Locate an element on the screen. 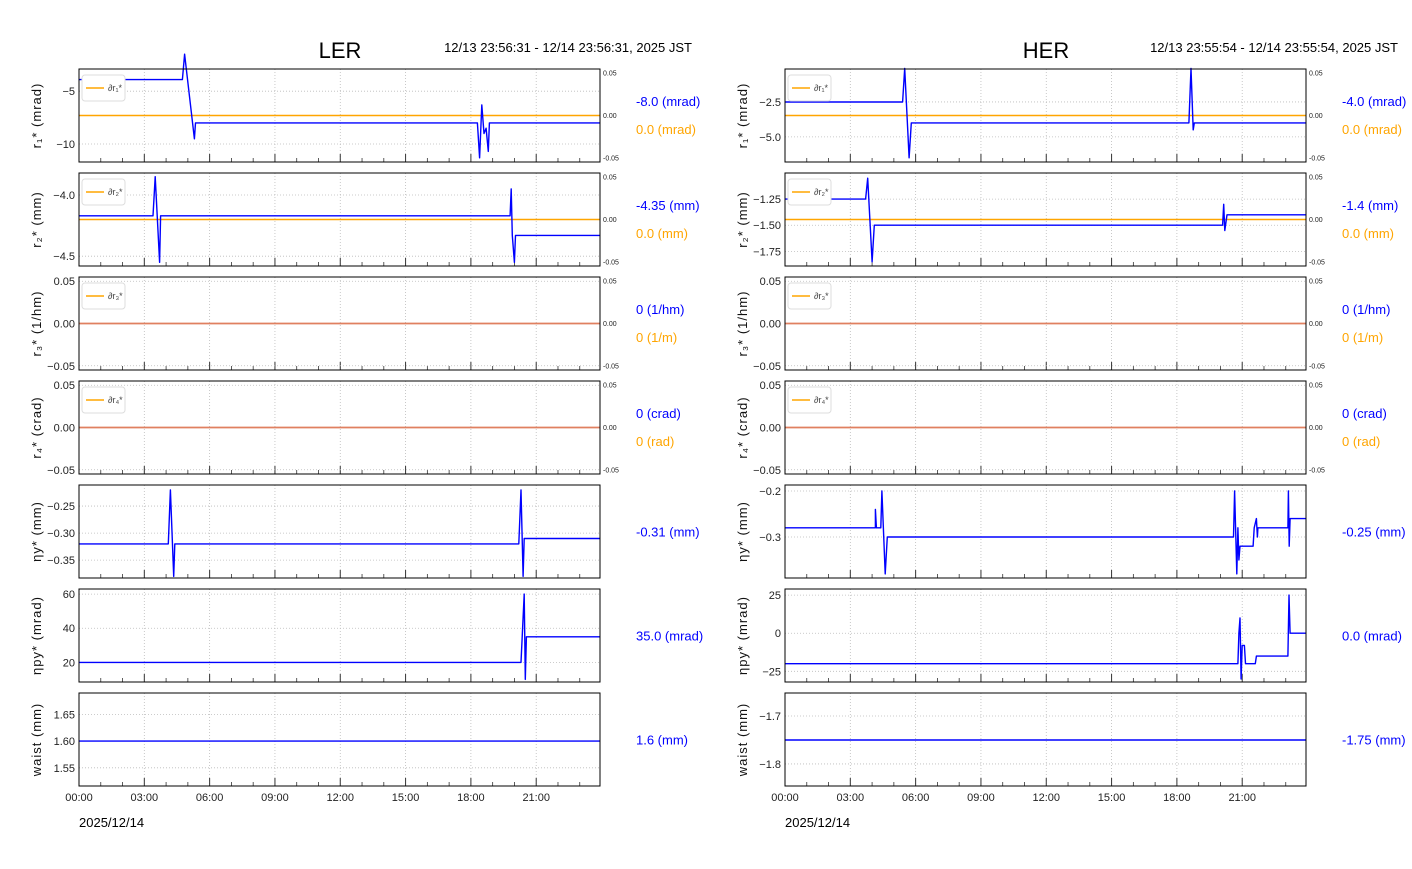 This screenshot has width=1412, height=869. y-axis-label: r₄* (crad) is located at coordinates (742, 427).